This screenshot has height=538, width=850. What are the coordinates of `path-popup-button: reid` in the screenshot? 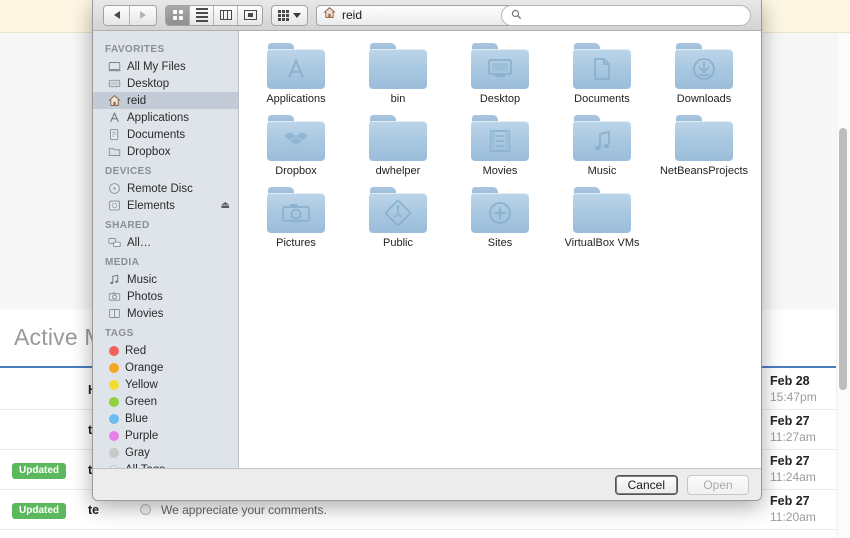 It's located at (416, 15).